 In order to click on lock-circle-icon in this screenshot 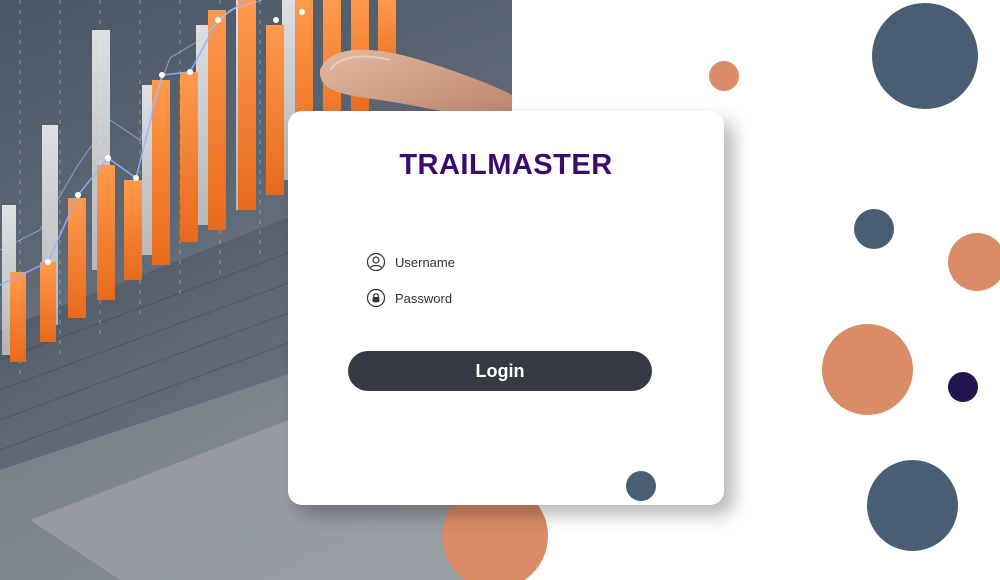, I will do `click(376, 298)`.